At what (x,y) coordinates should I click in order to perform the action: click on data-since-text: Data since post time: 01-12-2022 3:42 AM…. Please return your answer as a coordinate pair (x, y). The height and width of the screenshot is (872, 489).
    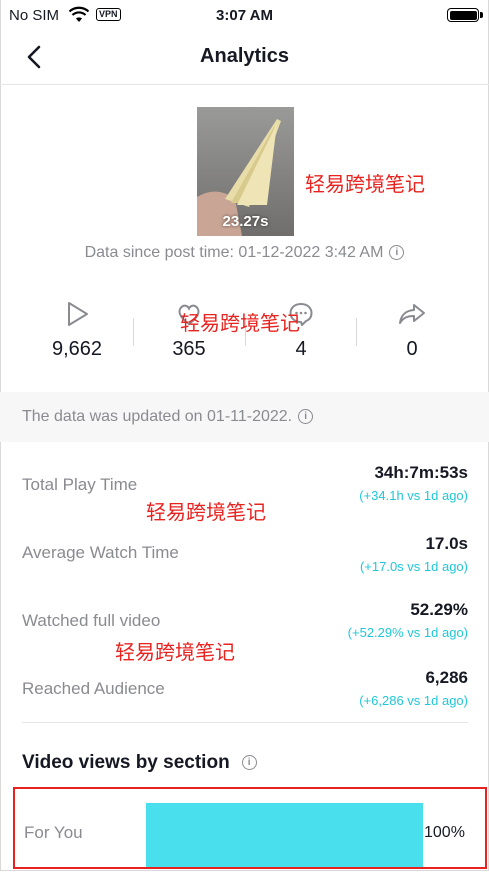
    Looking at the image, I should click on (244, 253).